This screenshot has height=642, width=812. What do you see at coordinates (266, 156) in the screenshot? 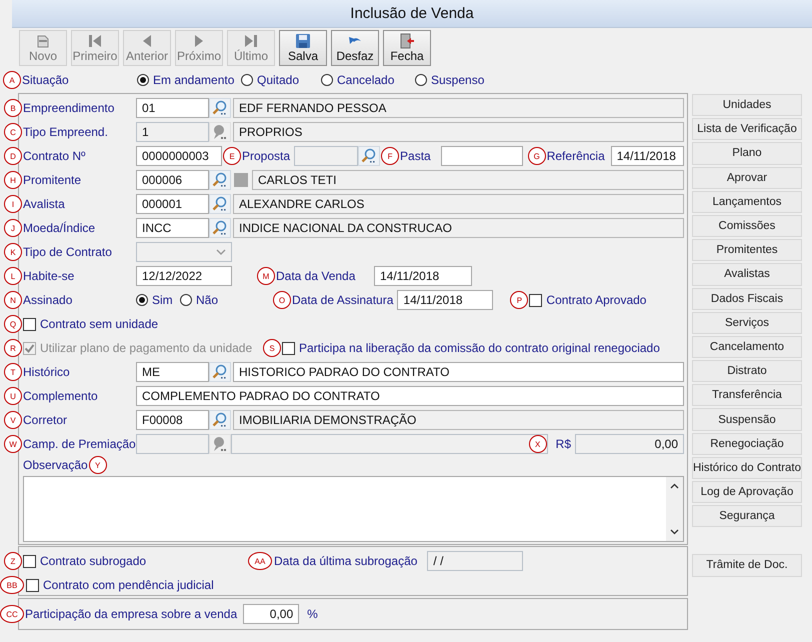
I see `field-label: Proposta` at bounding box center [266, 156].